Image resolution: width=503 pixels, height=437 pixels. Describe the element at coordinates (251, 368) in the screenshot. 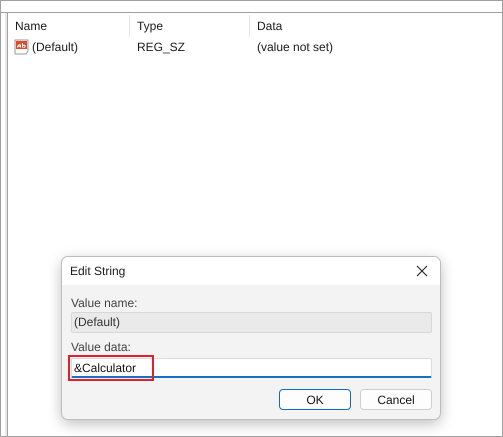

I see `value-data-field: &Calculator` at that location.